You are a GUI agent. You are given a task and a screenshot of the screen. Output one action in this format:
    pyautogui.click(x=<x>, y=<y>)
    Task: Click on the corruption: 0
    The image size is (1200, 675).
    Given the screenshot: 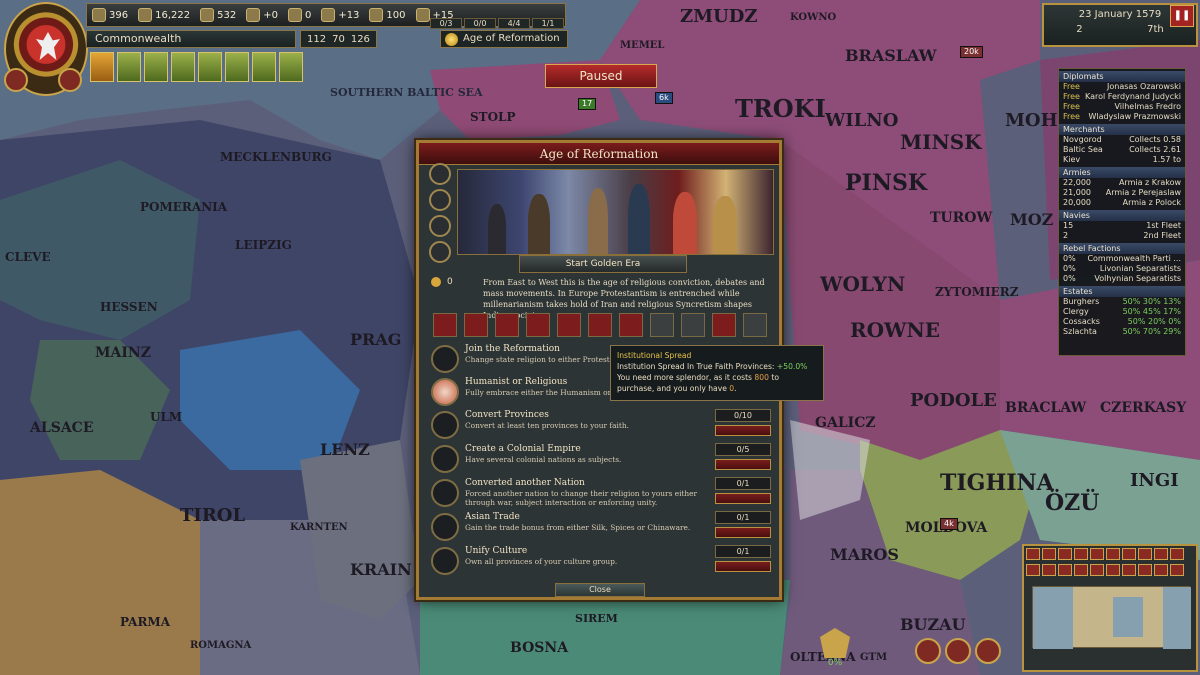 What is the action you would take?
    pyautogui.click(x=299, y=15)
    